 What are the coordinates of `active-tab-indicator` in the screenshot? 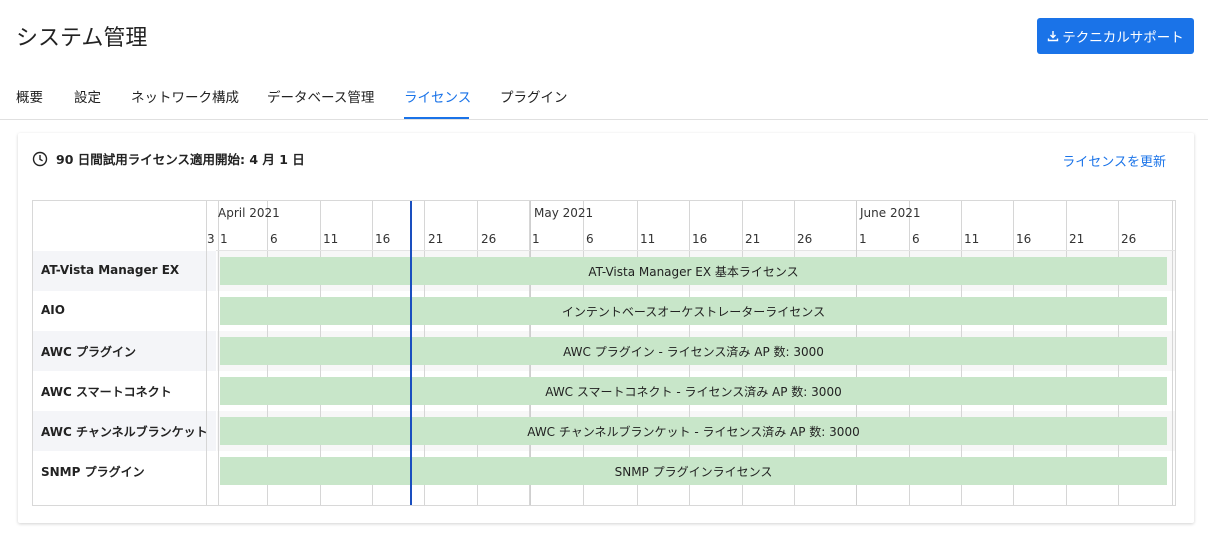 It's located at (436, 118).